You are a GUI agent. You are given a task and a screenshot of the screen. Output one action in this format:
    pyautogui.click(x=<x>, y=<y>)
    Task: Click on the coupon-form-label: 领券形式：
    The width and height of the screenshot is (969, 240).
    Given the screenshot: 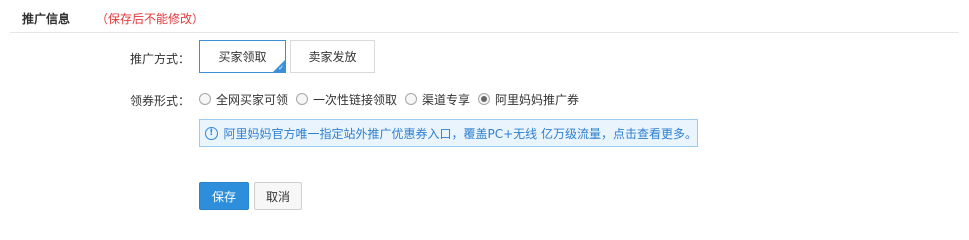 What is the action you would take?
    pyautogui.click(x=159, y=101)
    